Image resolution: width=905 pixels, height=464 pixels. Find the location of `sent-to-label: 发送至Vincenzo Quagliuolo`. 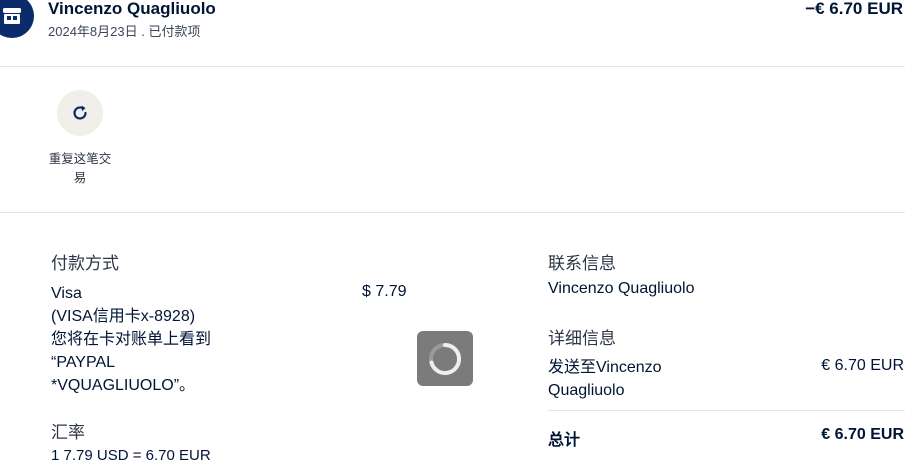

sent-to-label: 发送至Vincenzo Quagliuolo is located at coordinates (605, 379).